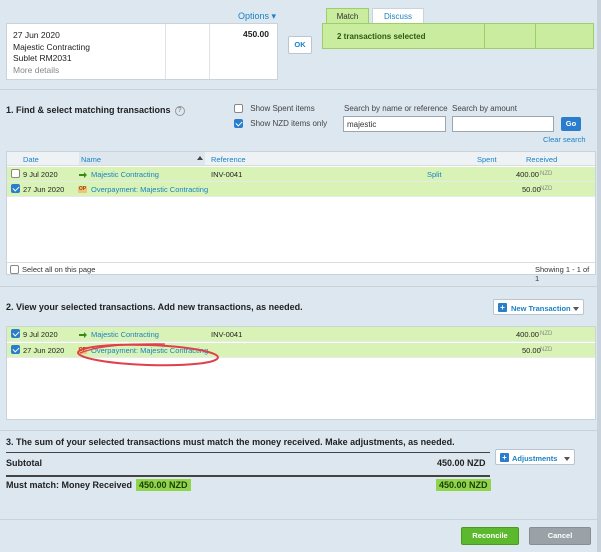 The image size is (601, 552). I want to click on statement-date: 27 Jun 2020, so click(36, 35).